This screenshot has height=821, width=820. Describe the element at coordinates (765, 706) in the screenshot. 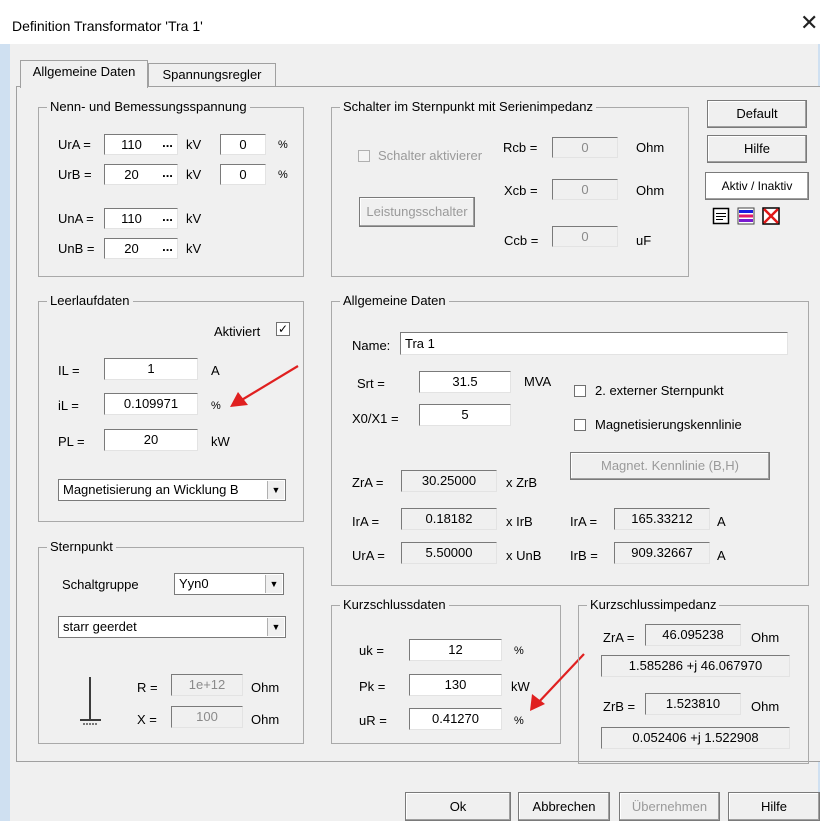

I see `zrb-imp-unit: Ohm` at that location.